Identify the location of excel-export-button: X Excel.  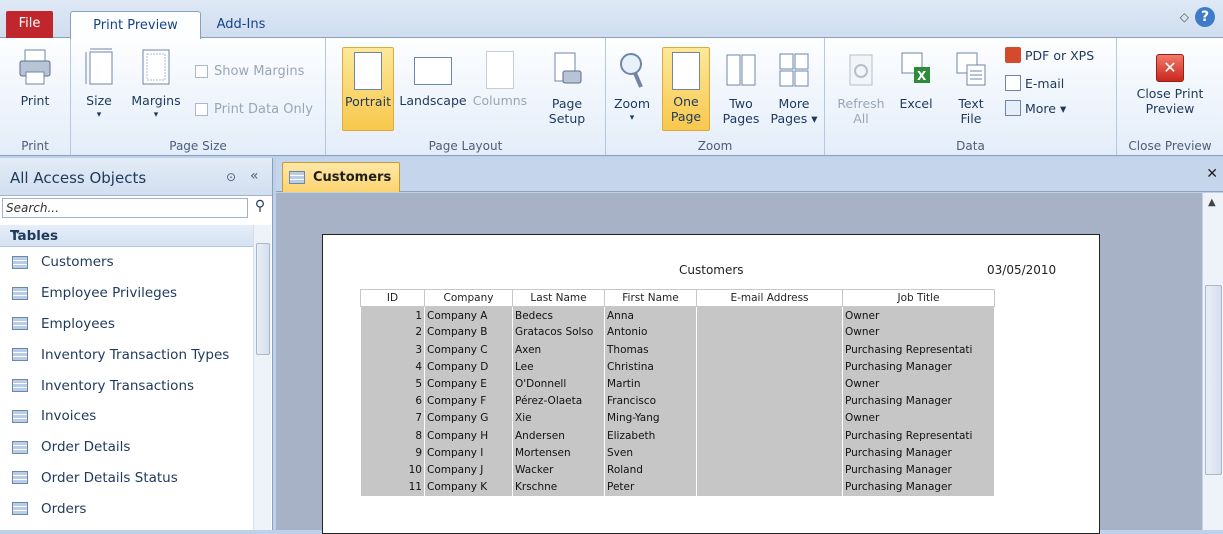
(916, 81).